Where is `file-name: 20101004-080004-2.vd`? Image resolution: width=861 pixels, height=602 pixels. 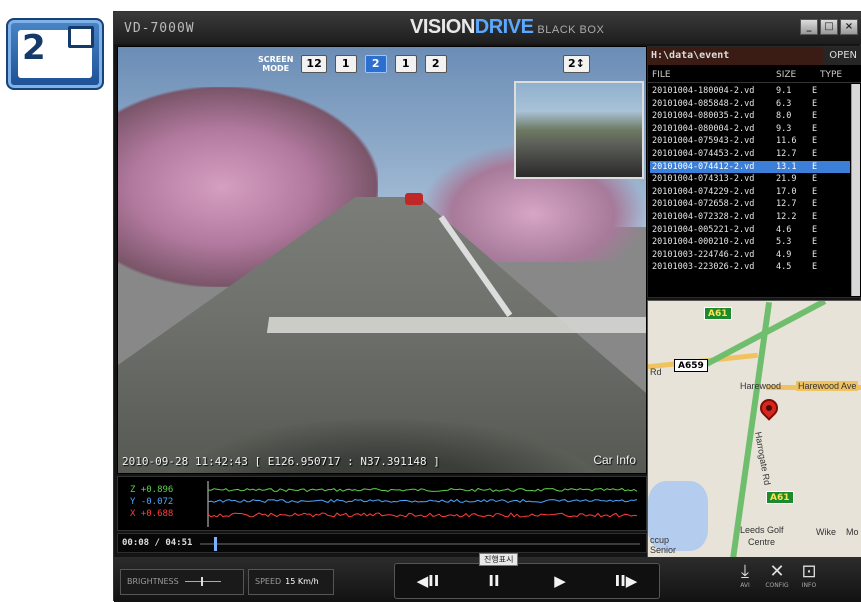 file-name: 20101004-080004-2.vd is located at coordinates (703, 128).